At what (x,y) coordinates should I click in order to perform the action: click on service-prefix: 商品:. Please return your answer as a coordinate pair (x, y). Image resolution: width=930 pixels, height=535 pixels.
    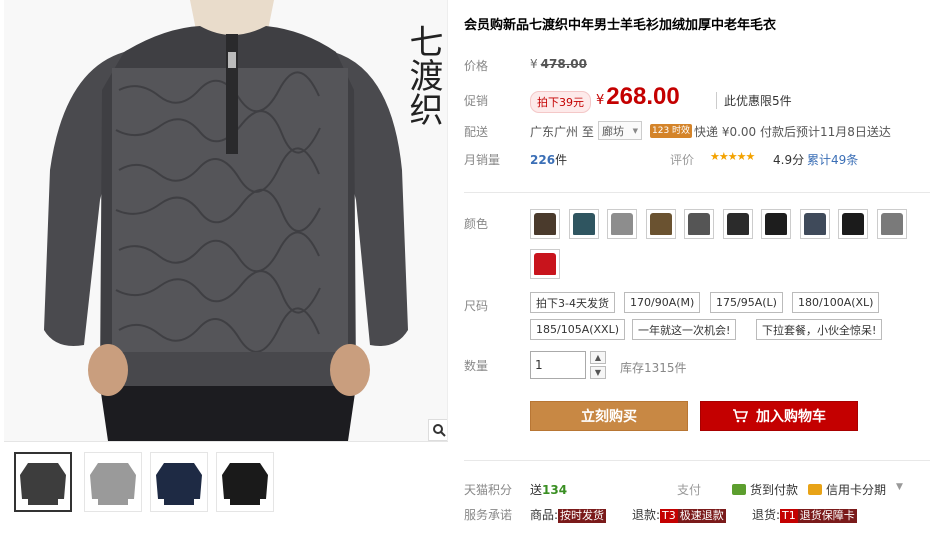
    Looking at the image, I should click on (544, 515).